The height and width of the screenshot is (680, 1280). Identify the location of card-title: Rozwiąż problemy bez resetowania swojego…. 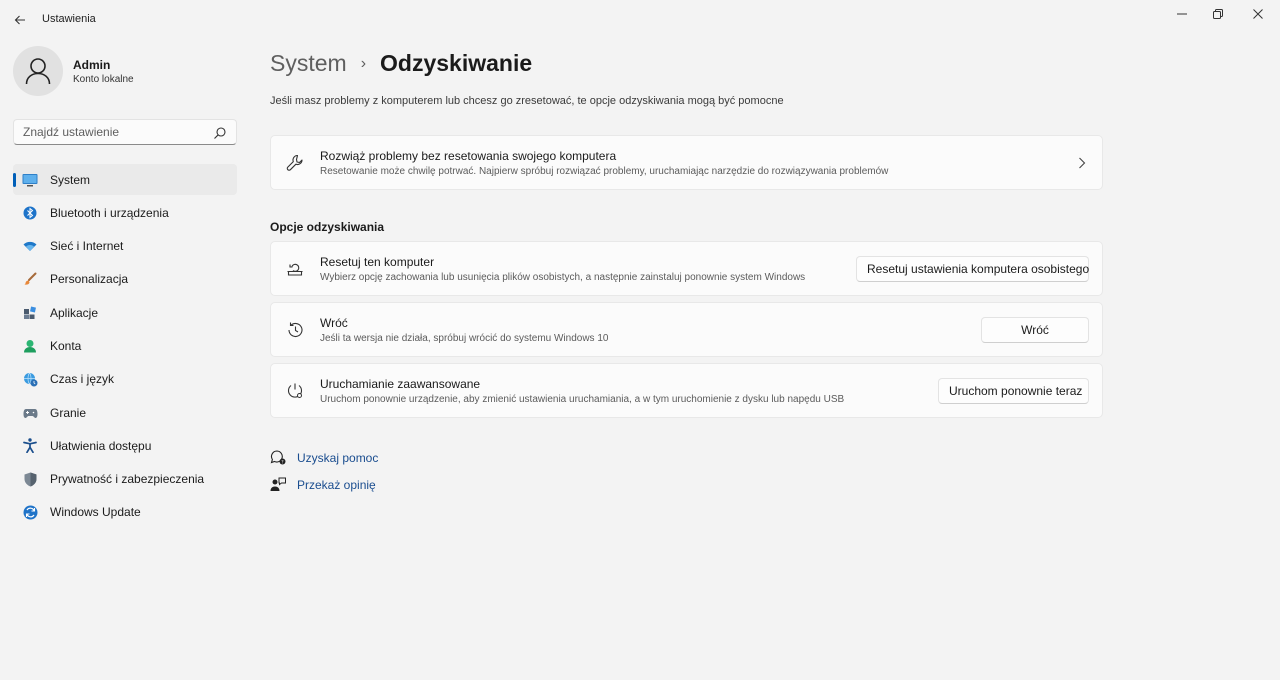
(468, 155).